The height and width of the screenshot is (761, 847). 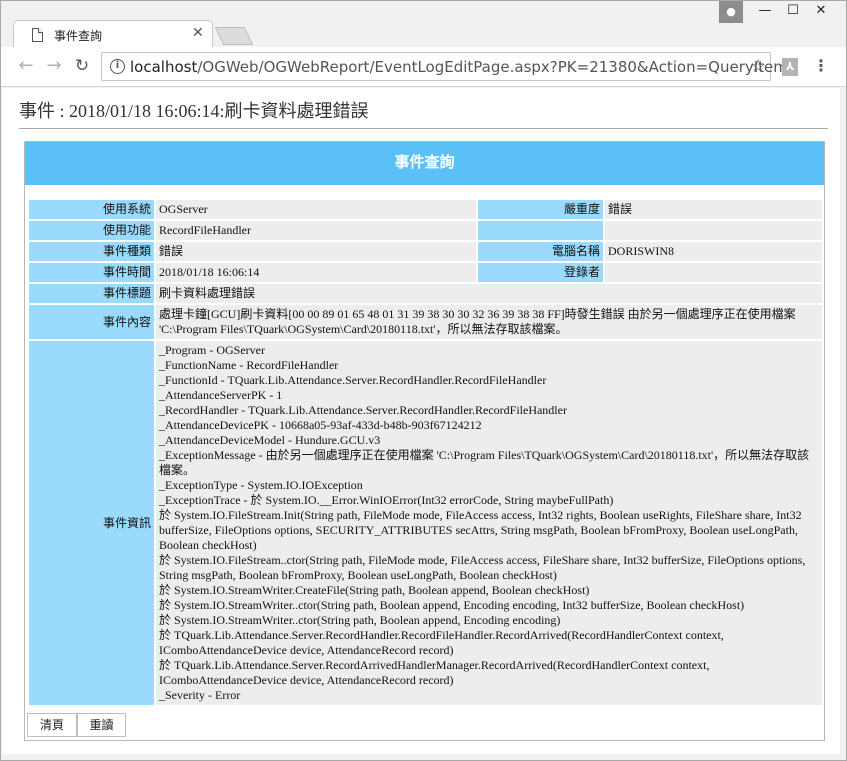 I want to click on forward-arrow-icon: →, so click(x=54, y=66).